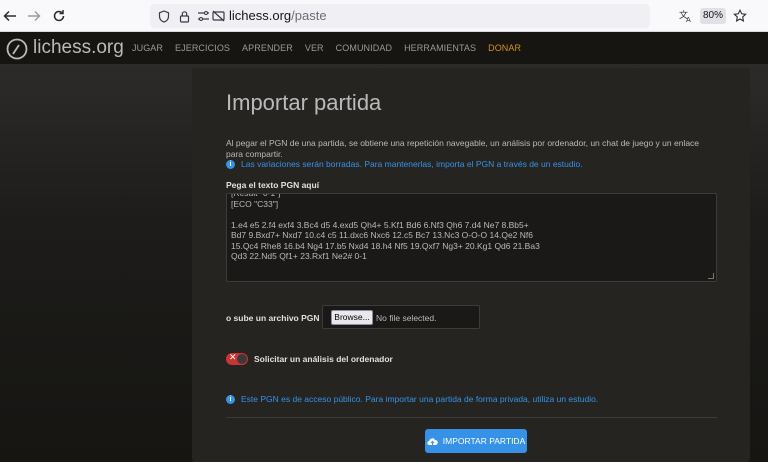 Image resolution: width=768 pixels, height=462 pixels. Describe the element at coordinates (484, 441) in the screenshot. I see `import-game-button-label: IMPORTAR PARTIDA` at that location.